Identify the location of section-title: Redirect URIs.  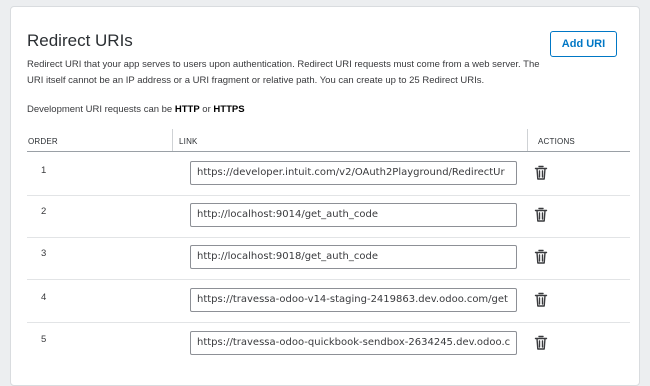
(80, 40).